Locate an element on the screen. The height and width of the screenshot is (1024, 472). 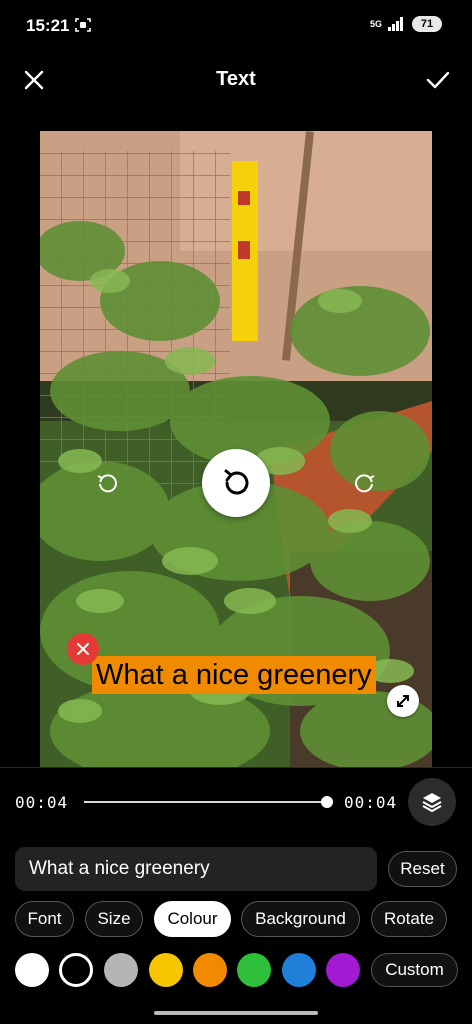
start-time: 00:04 is located at coordinates (42, 802).